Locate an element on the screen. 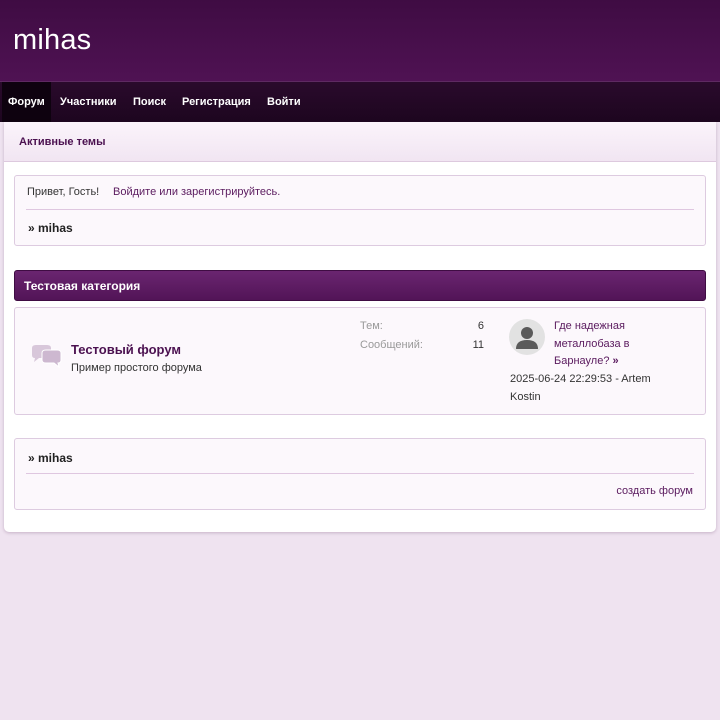  footer-breadcrumb: » mihas is located at coordinates (50, 458).